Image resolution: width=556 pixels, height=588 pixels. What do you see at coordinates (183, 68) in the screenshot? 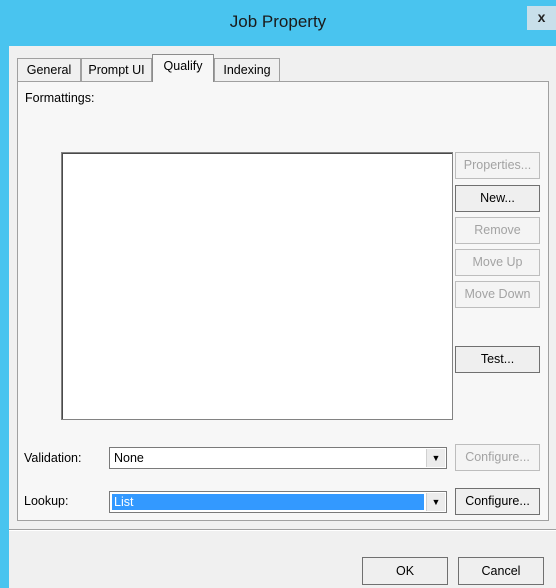
I see `tab-qualify: Qualify` at bounding box center [183, 68].